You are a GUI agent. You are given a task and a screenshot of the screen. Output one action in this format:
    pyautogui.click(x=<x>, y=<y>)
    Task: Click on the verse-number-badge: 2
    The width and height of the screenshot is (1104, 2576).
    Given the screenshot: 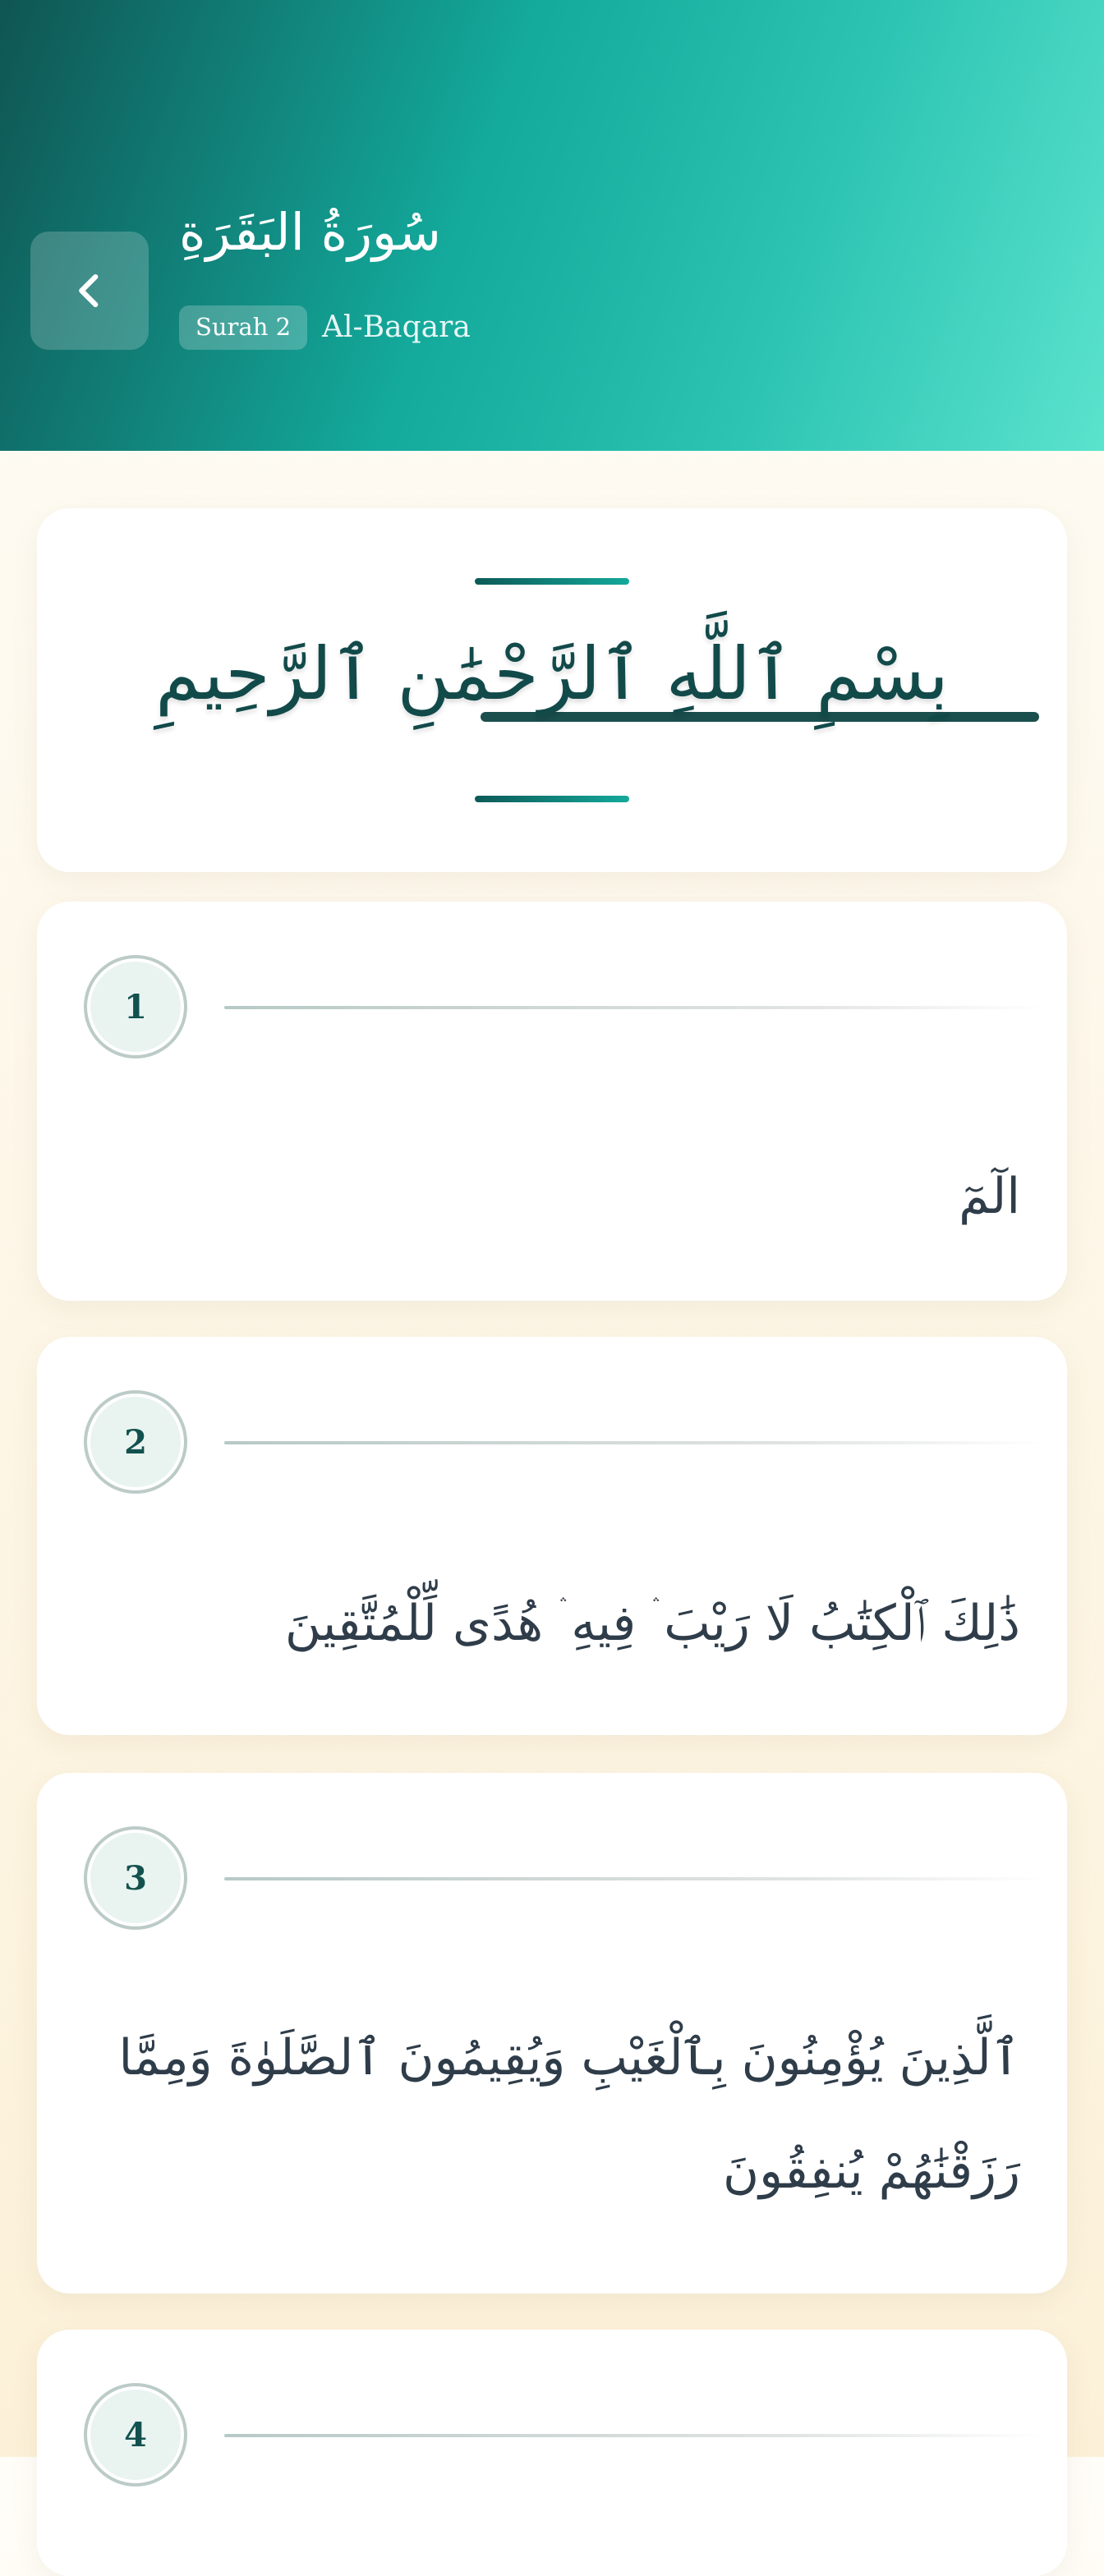 What is the action you would take?
    pyautogui.click(x=135, y=1442)
    